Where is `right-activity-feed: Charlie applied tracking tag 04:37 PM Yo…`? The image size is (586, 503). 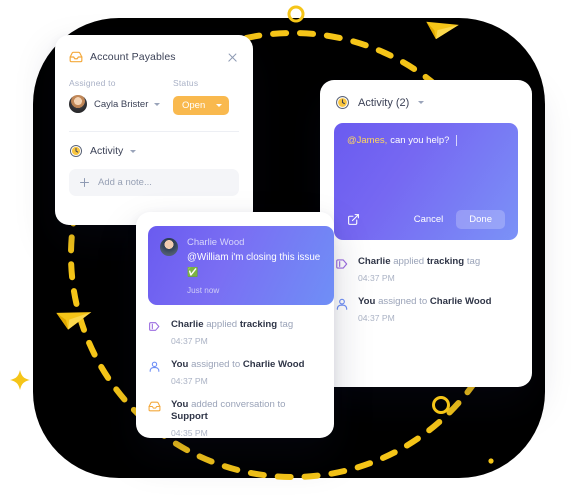
right-activity-feed: Charlie applied tracking tag 04:37 PM Yo… is located at coordinates (426, 281).